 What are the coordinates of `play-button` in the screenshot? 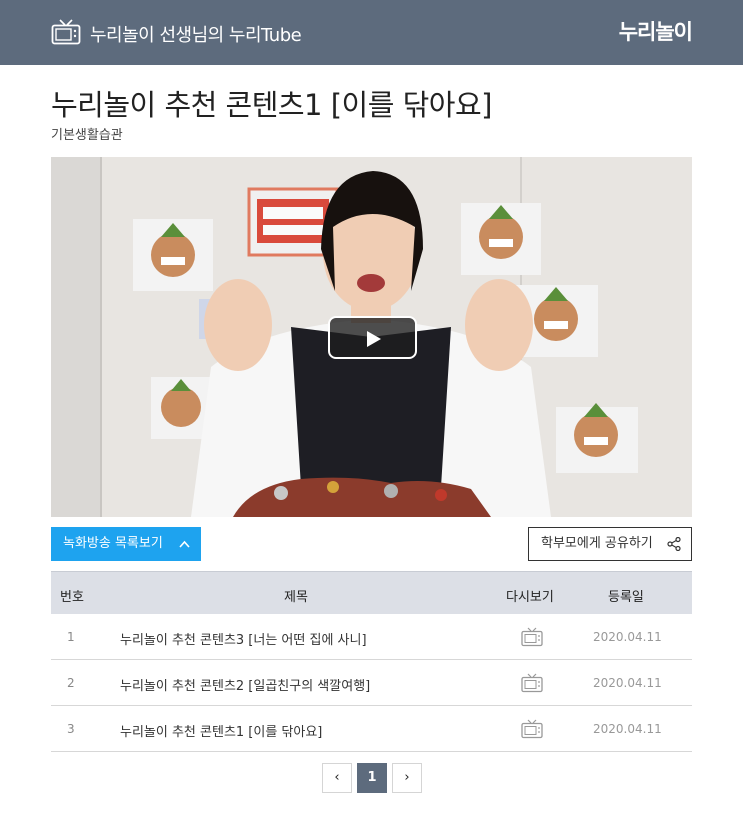 It's located at (372, 337).